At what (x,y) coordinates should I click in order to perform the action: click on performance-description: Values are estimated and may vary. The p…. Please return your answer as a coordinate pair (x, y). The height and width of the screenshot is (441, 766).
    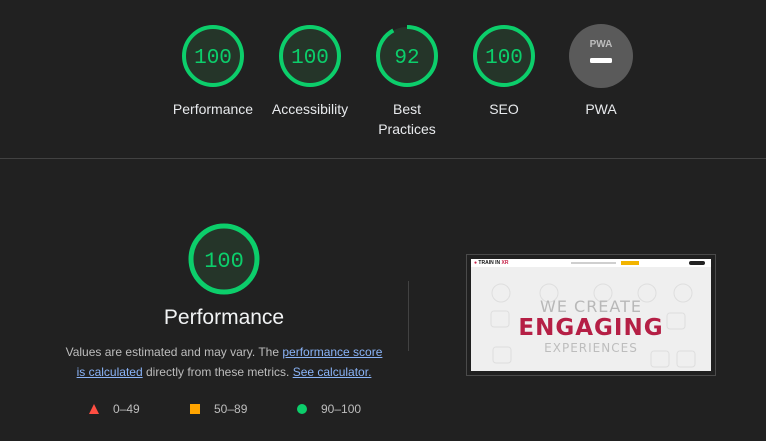
    Looking at the image, I should click on (224, 362).